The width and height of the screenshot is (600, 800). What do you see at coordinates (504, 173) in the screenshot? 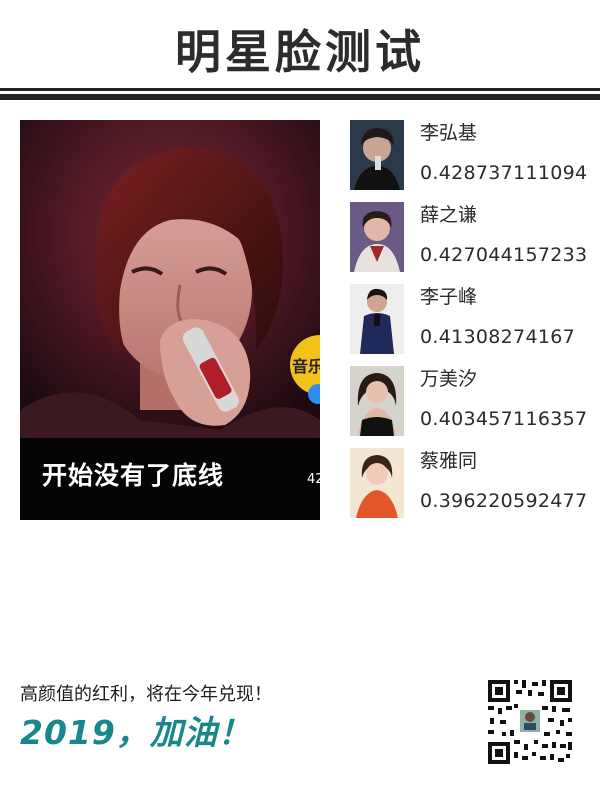
I see `result-score: 0.428737111094` at bounding box center [504, 173].